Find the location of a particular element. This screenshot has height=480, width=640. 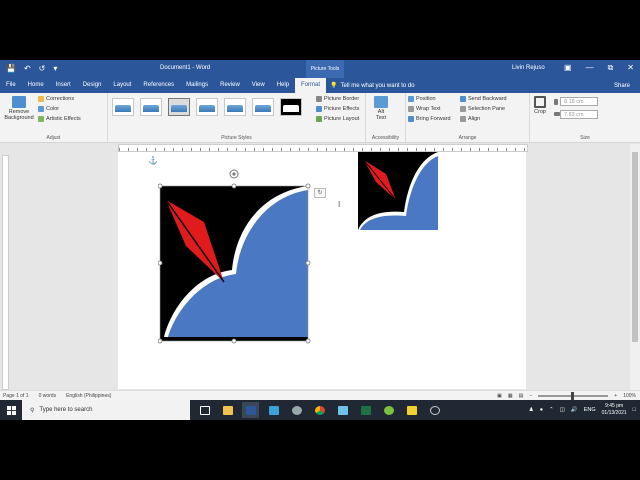

print-layout-icon: ▦ is located at coordinates (510, 396).